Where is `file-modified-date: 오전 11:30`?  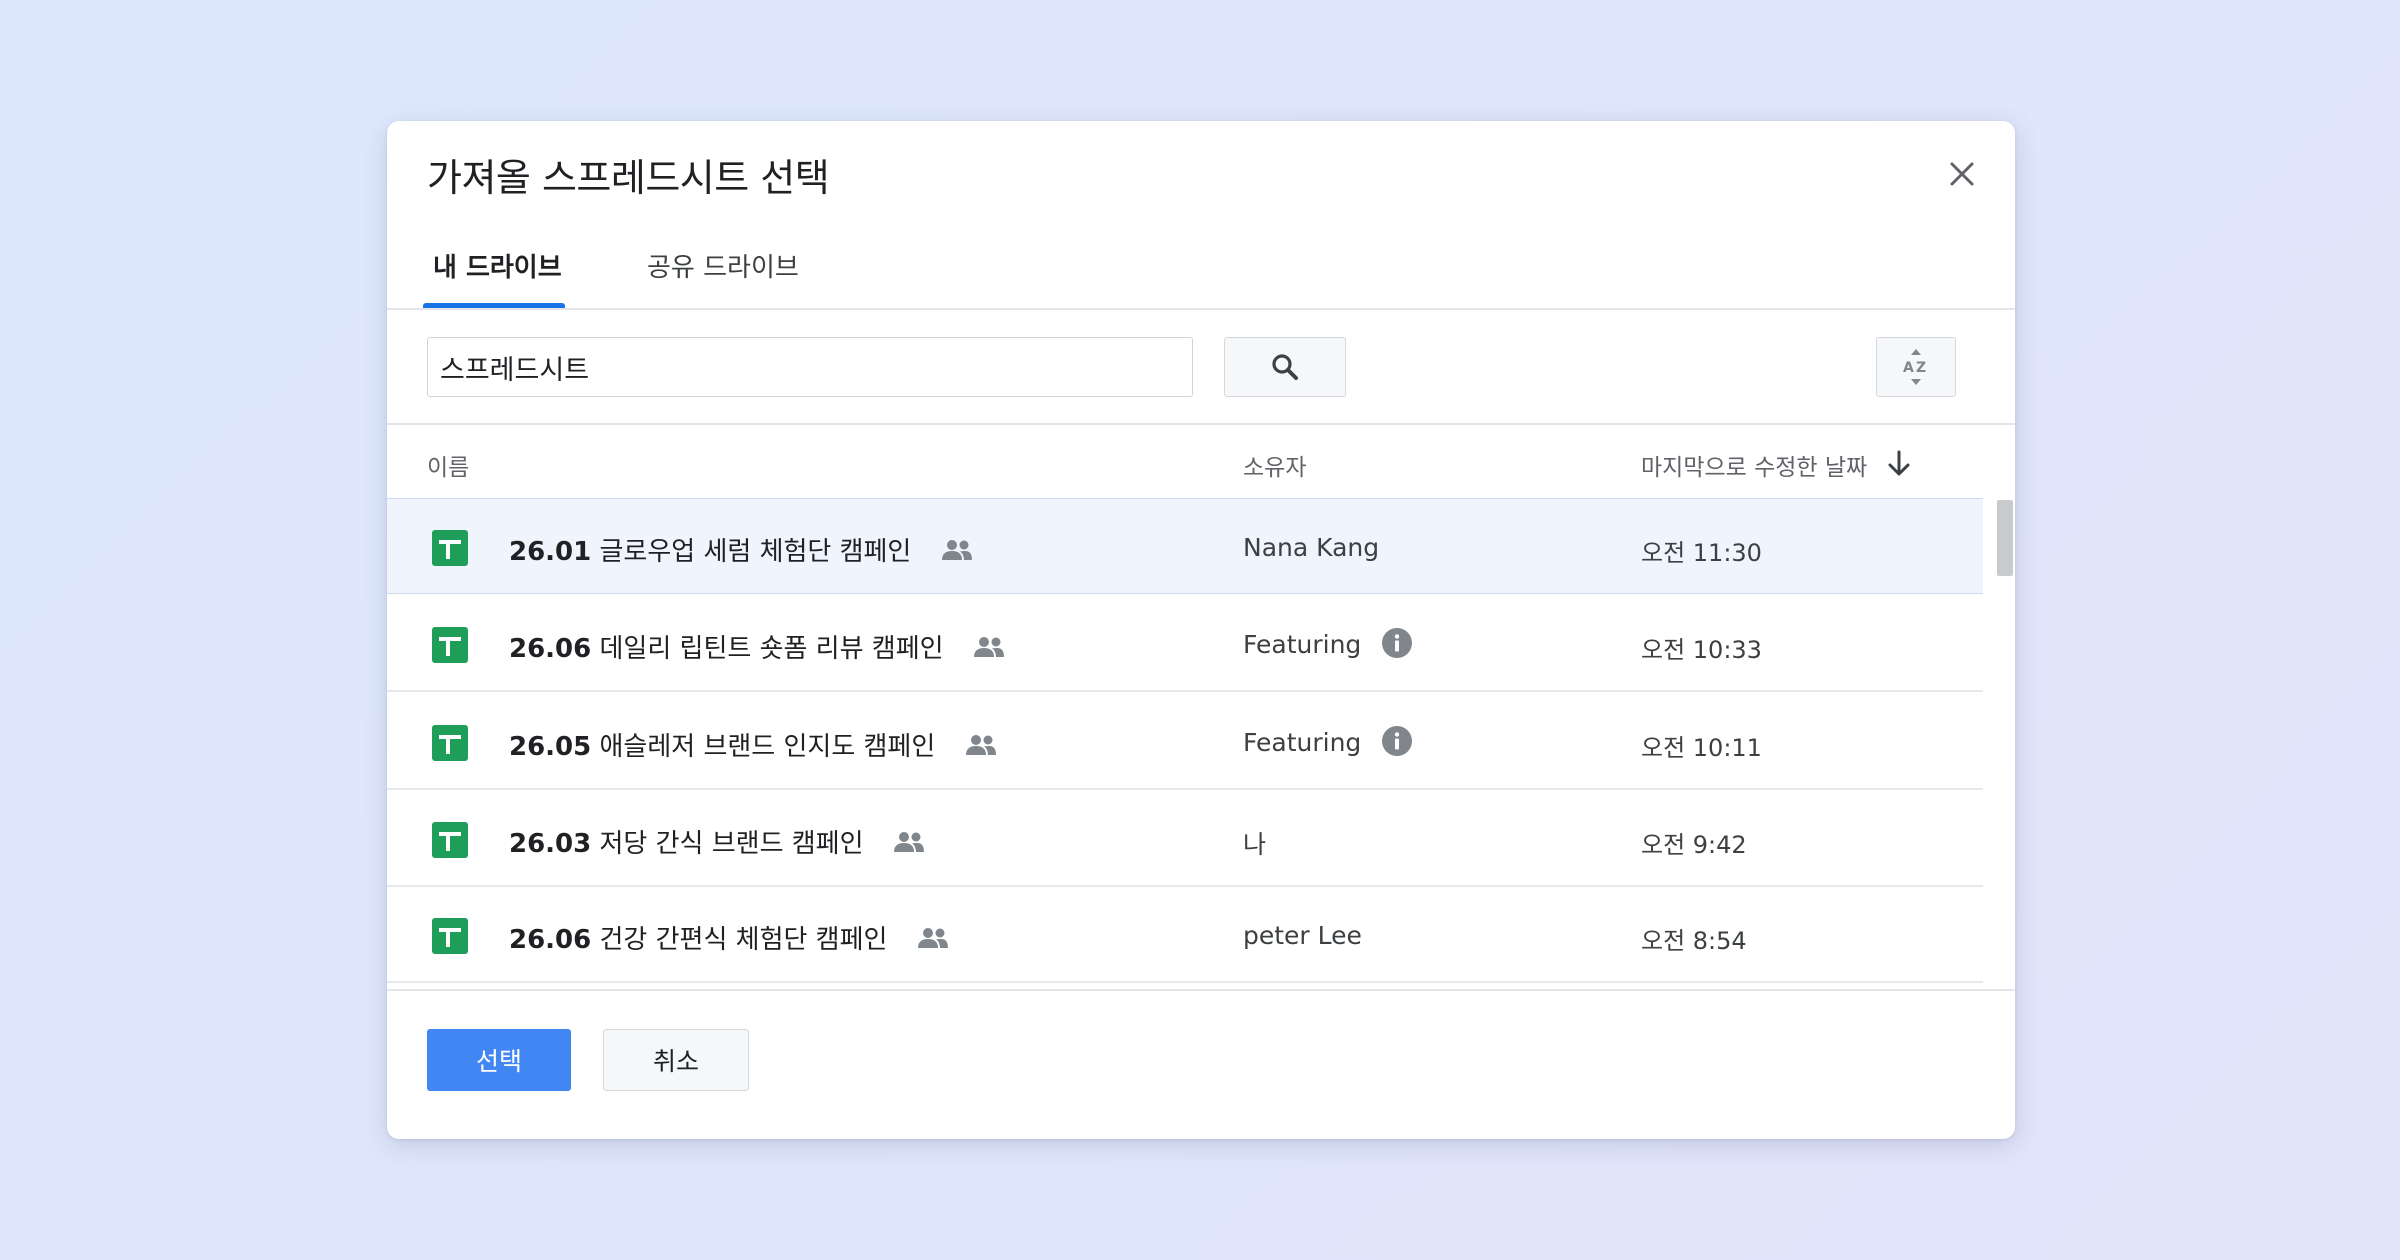
file-modified-date: 오전 11:30 is located at coordinates (1701, 553).